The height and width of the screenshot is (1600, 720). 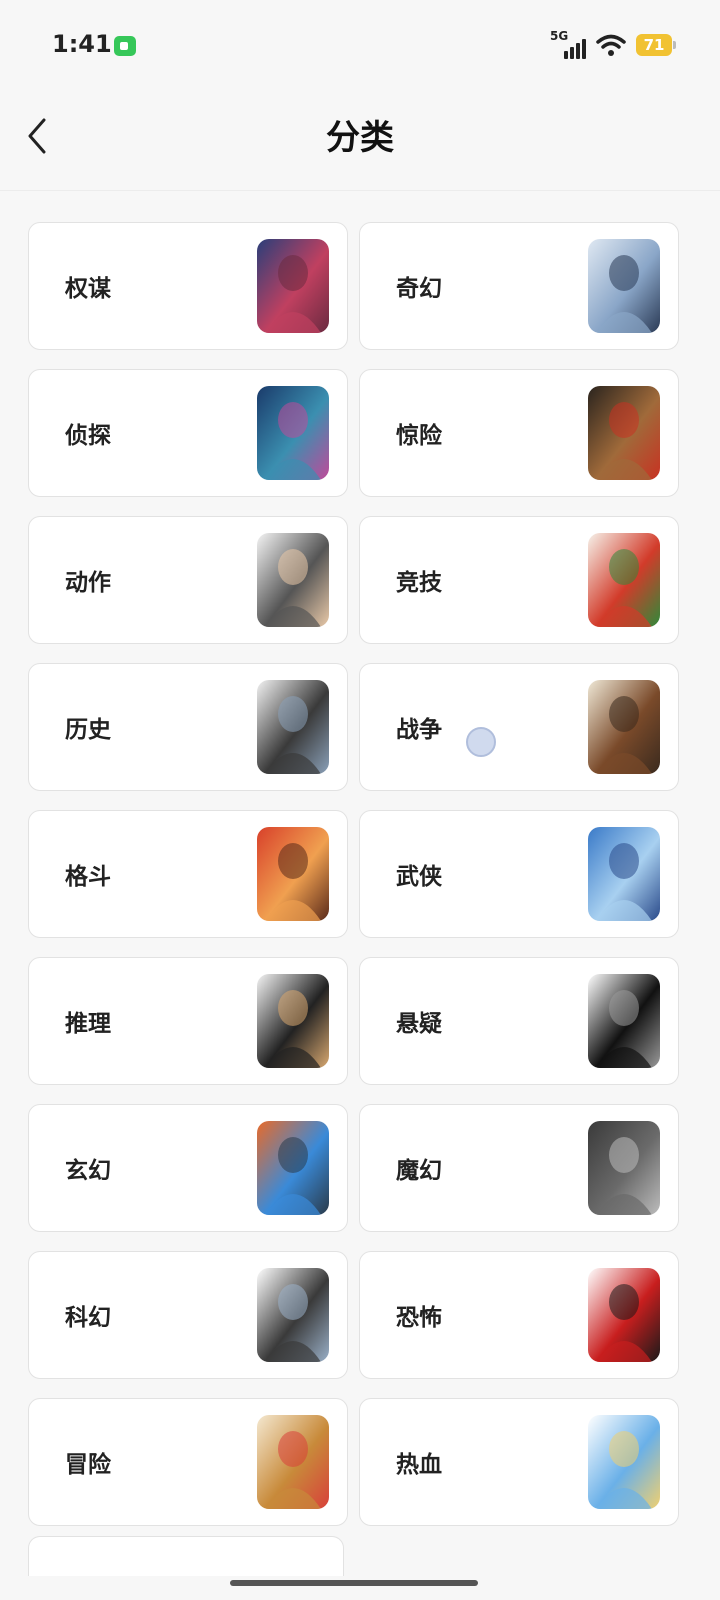 What do you see at coordinates (88, 1318) in the screenshot?
I see `category-label: 科幻` at bounding box center [88, 1318].